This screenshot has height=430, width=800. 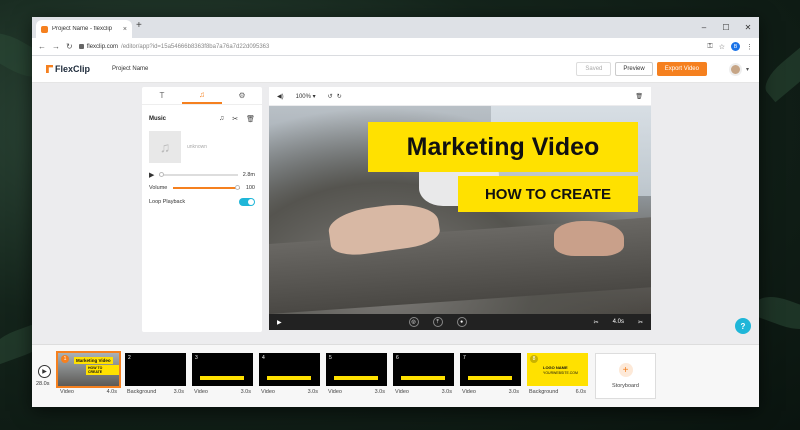 What do you see at coordinates (749, 47) in the screenshot?
I see `menu-kebab-icon: ⋮` at bounding box center [749, 47].